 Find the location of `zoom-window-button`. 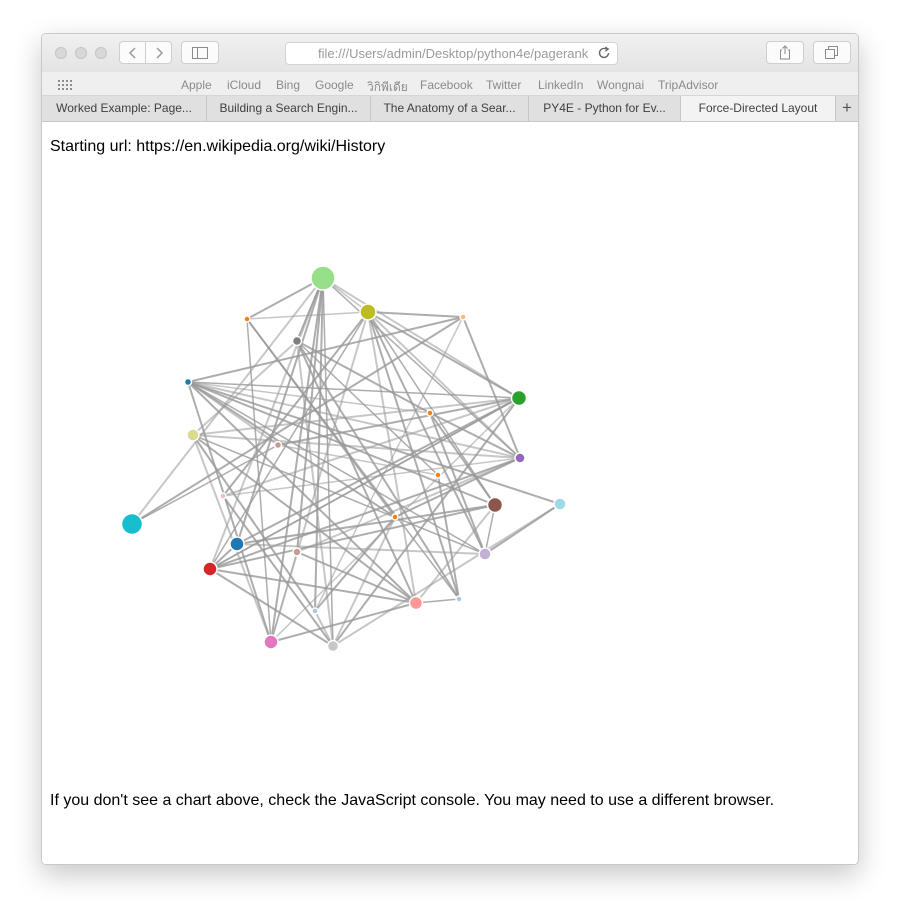

zoom-window-button is located at coordinates (101, 53).